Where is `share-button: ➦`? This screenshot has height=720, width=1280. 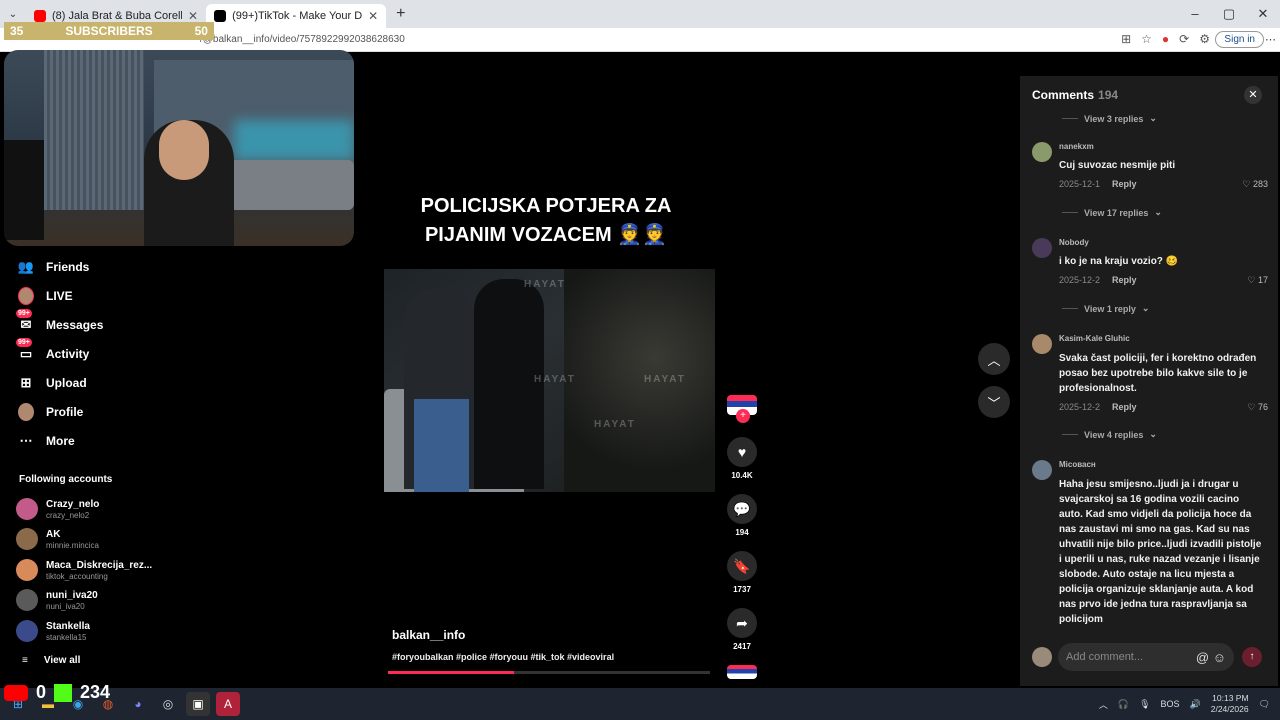
share-button: ➦ is located at coordinates (742, 623).